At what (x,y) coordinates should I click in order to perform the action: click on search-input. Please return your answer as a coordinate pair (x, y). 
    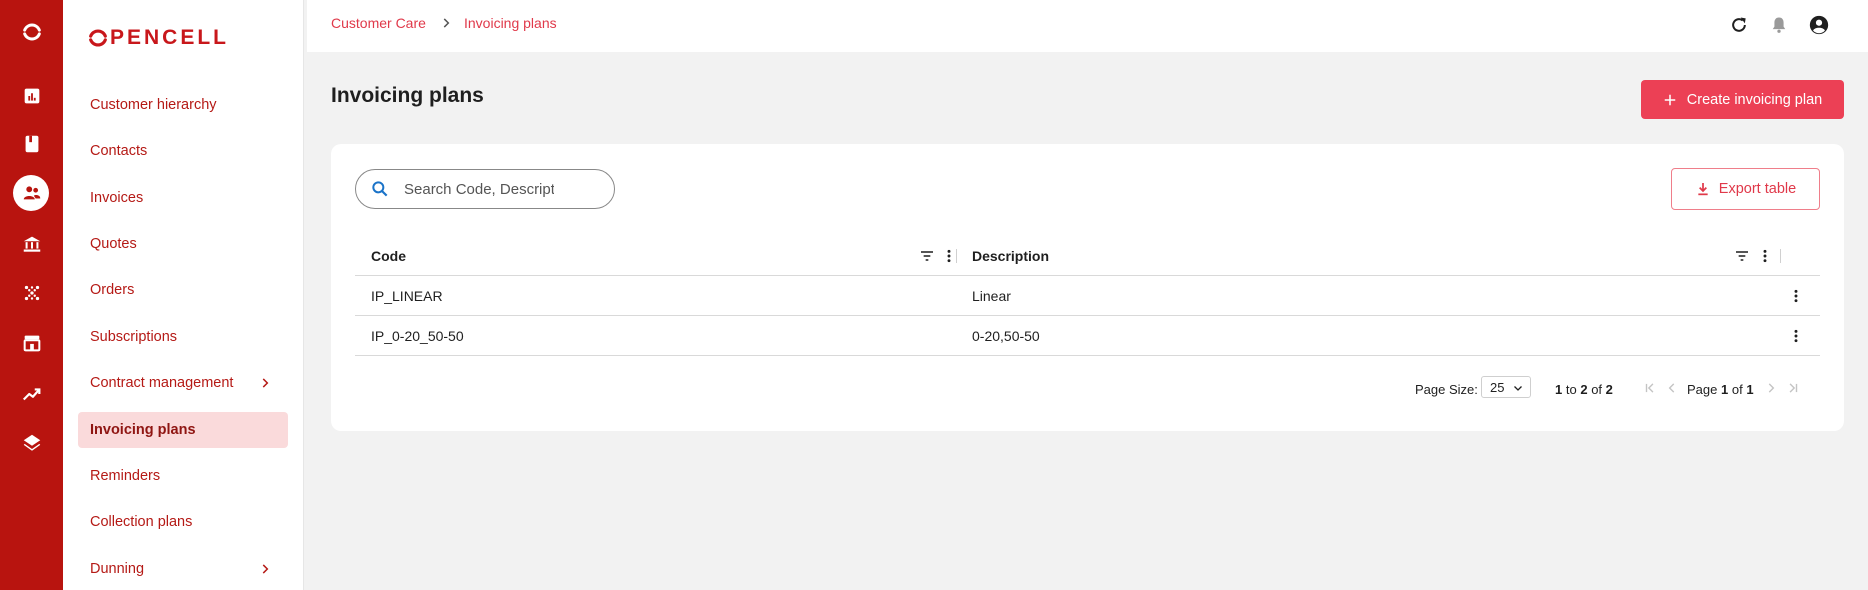
    Looking at the image, I should click on (479, 189).